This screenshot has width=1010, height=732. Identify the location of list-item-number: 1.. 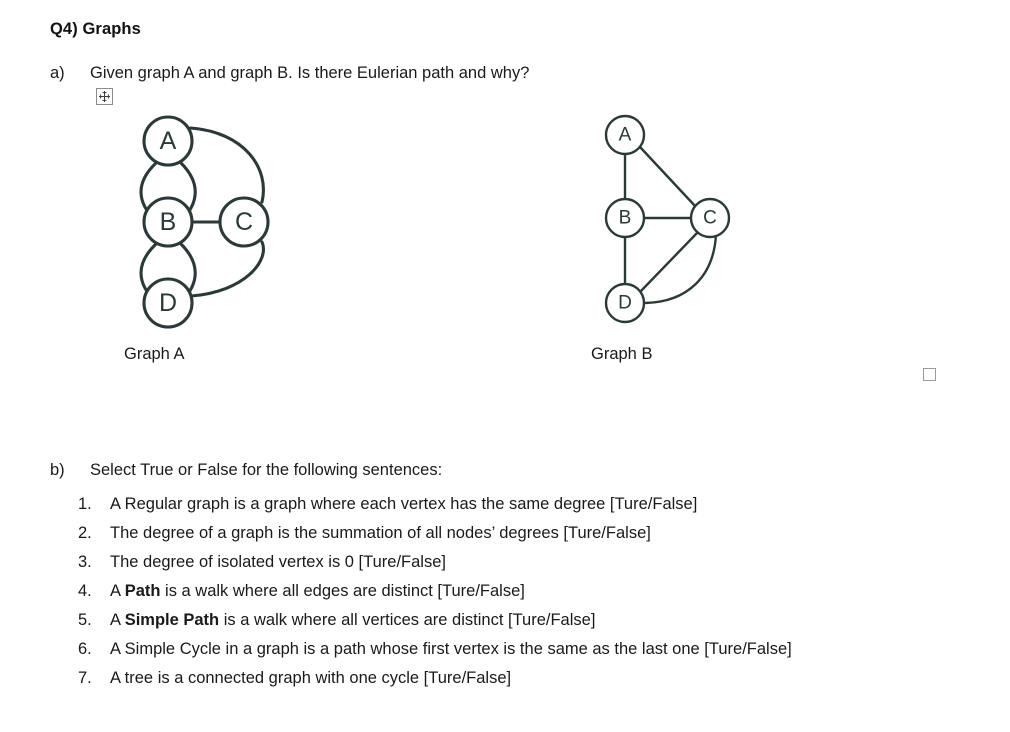
(85, 504).